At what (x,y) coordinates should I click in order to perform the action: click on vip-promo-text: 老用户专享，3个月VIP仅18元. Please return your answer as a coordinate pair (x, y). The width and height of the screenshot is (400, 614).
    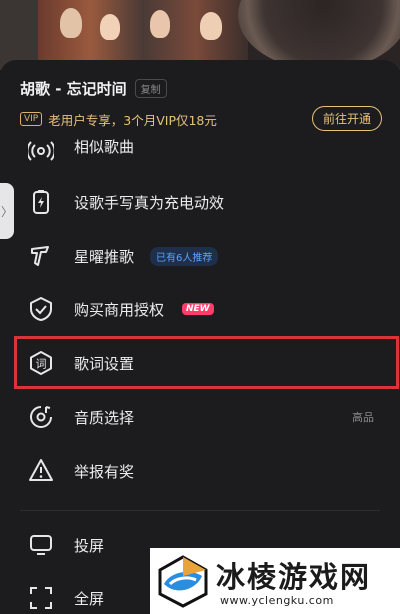
    Looking at the image, I should click on (132, 120).